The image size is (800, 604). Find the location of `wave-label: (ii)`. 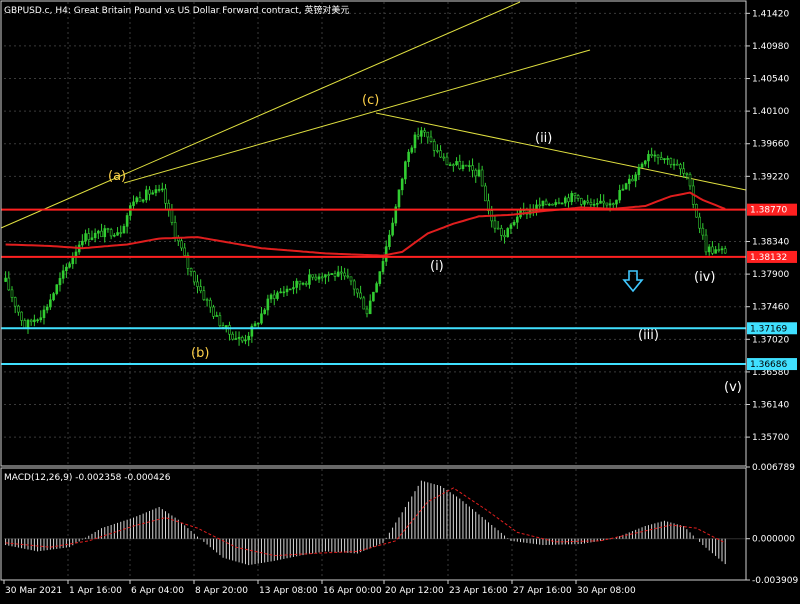

wave-label: (ii) is located at coordinates (543, 138).